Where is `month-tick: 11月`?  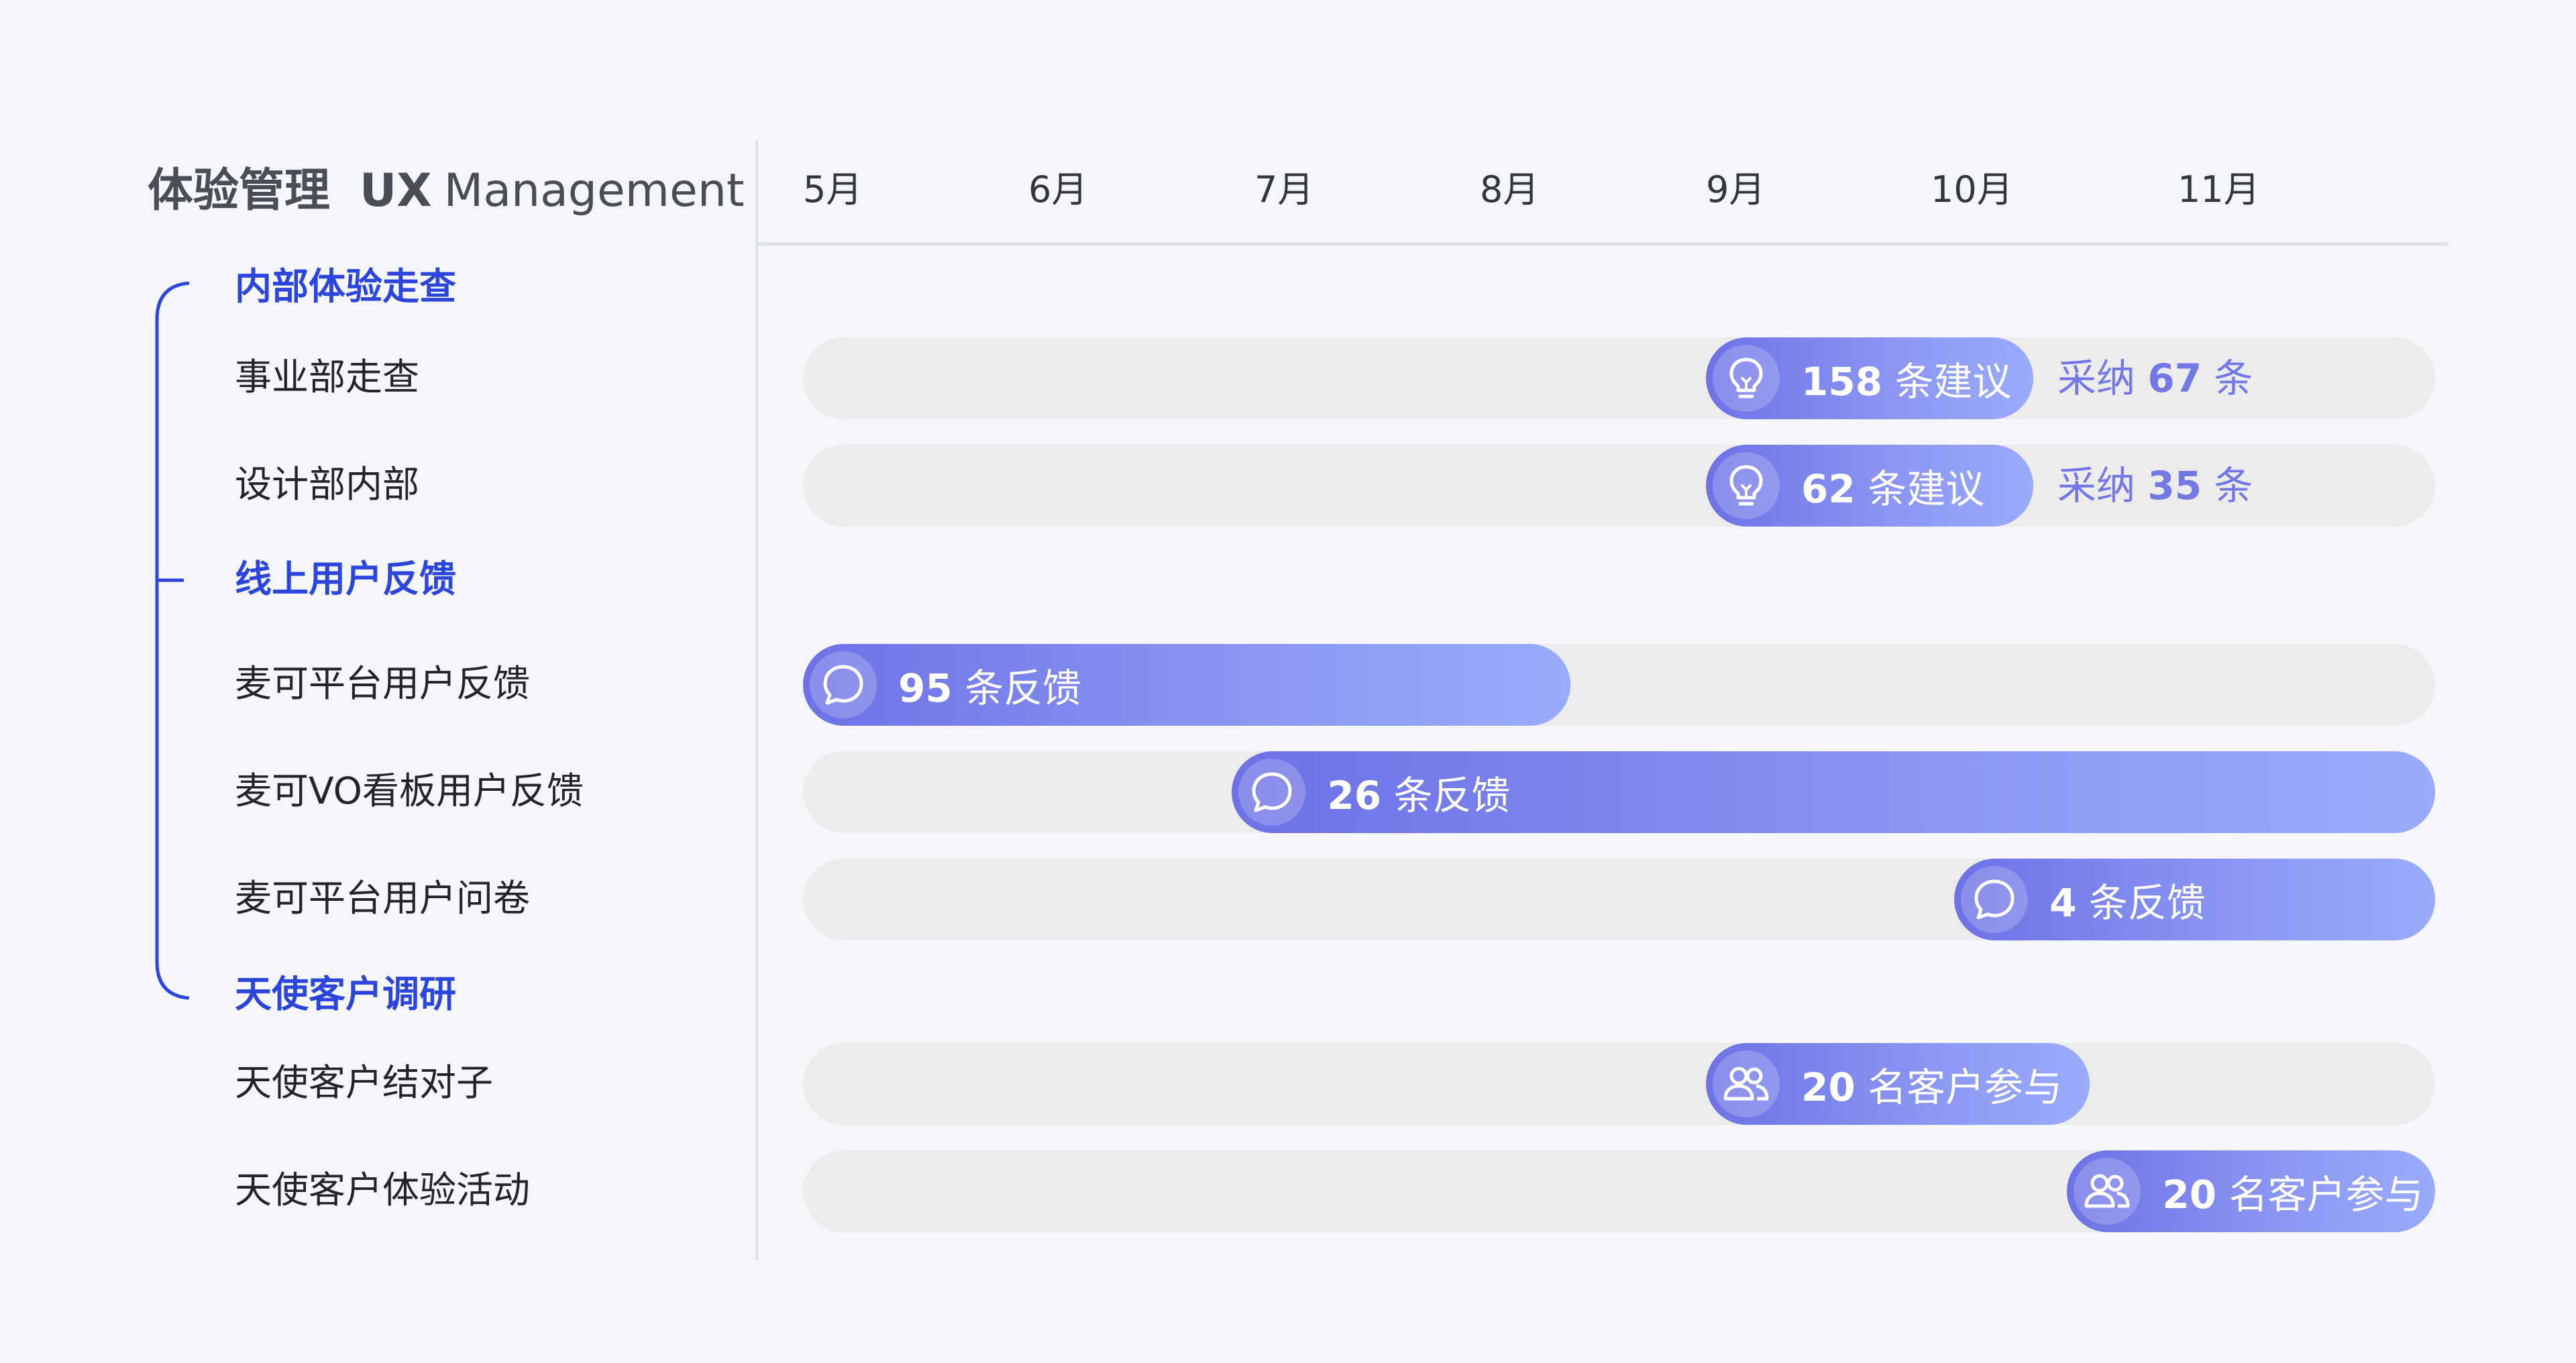
month-tick: 11月 is located at coordinates (2219, 189).